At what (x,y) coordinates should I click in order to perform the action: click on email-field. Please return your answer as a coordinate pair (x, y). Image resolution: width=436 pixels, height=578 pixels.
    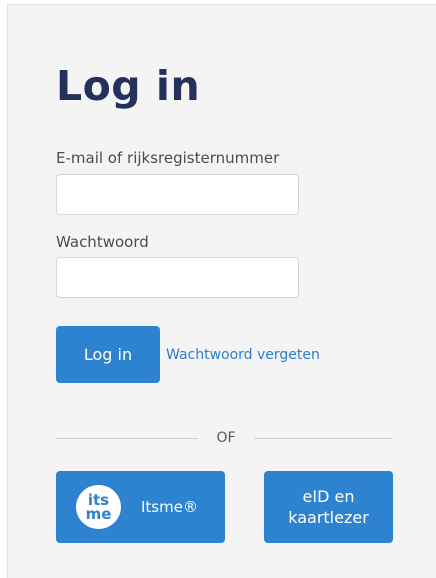
    Looking at the image, I should click on (177, 194).